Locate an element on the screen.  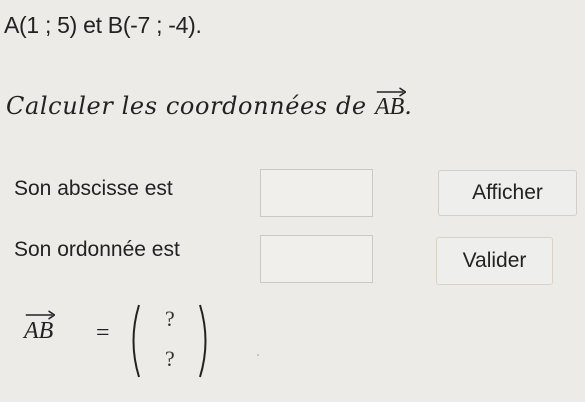
ordonnee-input is located at coordinates (316, 259).